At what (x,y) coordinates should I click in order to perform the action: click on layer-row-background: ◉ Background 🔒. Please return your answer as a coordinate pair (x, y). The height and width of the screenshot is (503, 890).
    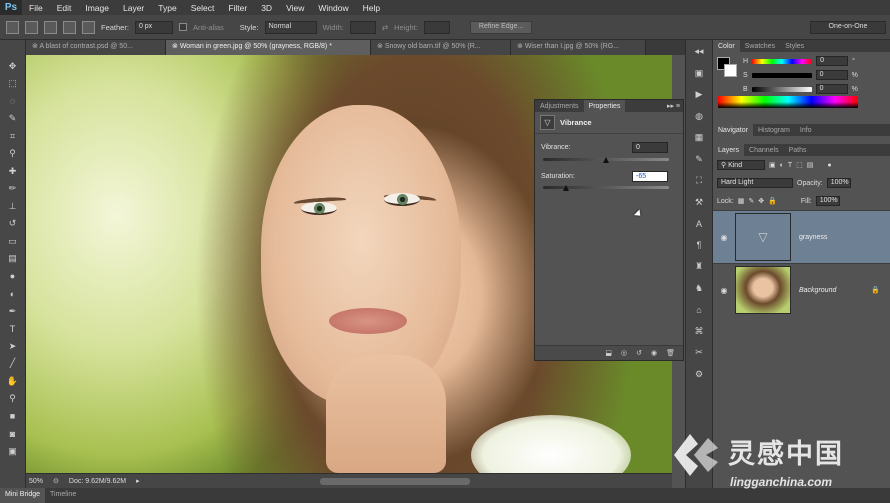
    Looking at the image, I should click on (801, 289).